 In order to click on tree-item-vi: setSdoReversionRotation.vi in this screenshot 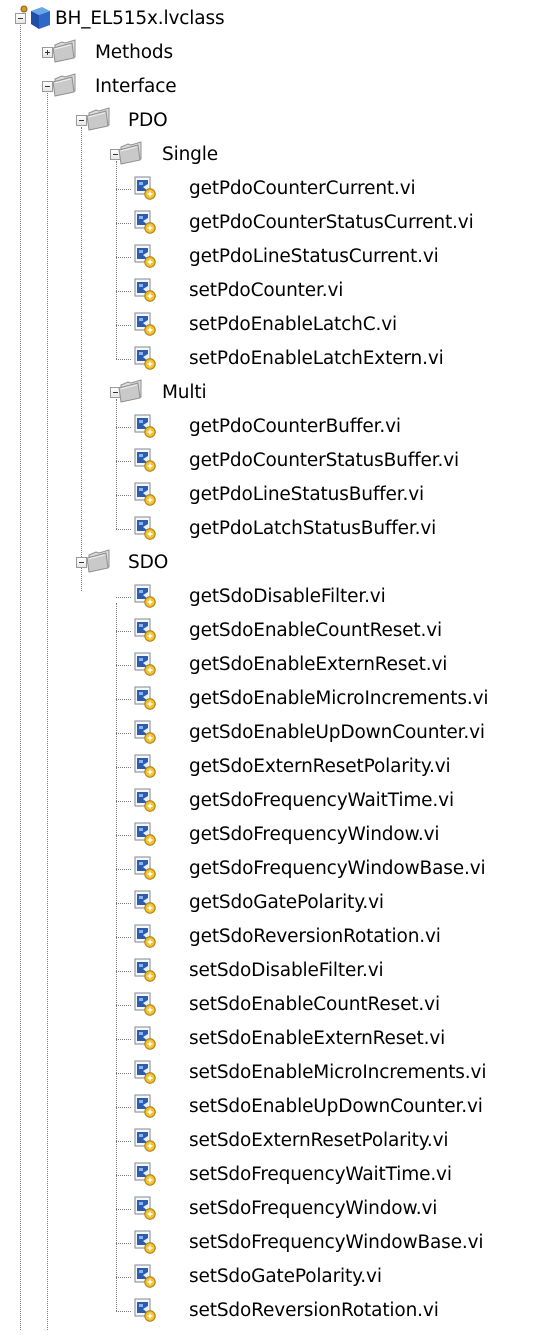, I will do `click(277, 1311)`.